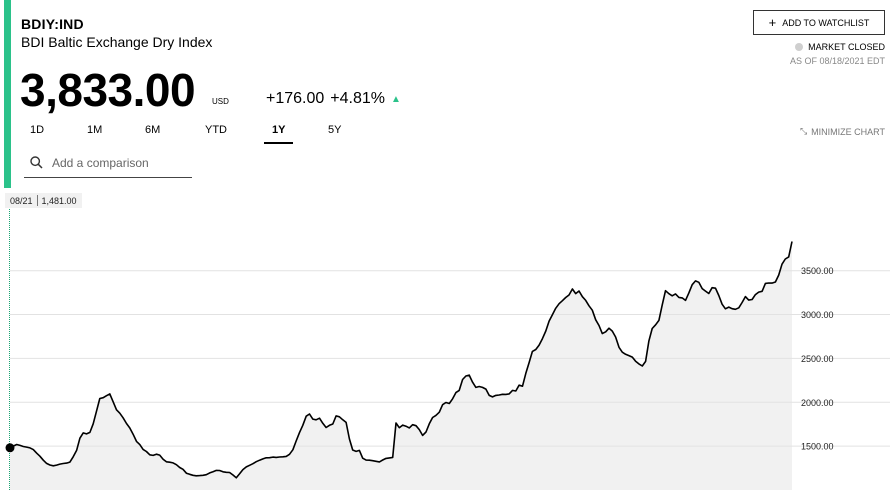  What do you see at coordinates (817, 359) in the screenshot?
I see `y-tick-label: 2500.00` at bounding box center [817, 359].